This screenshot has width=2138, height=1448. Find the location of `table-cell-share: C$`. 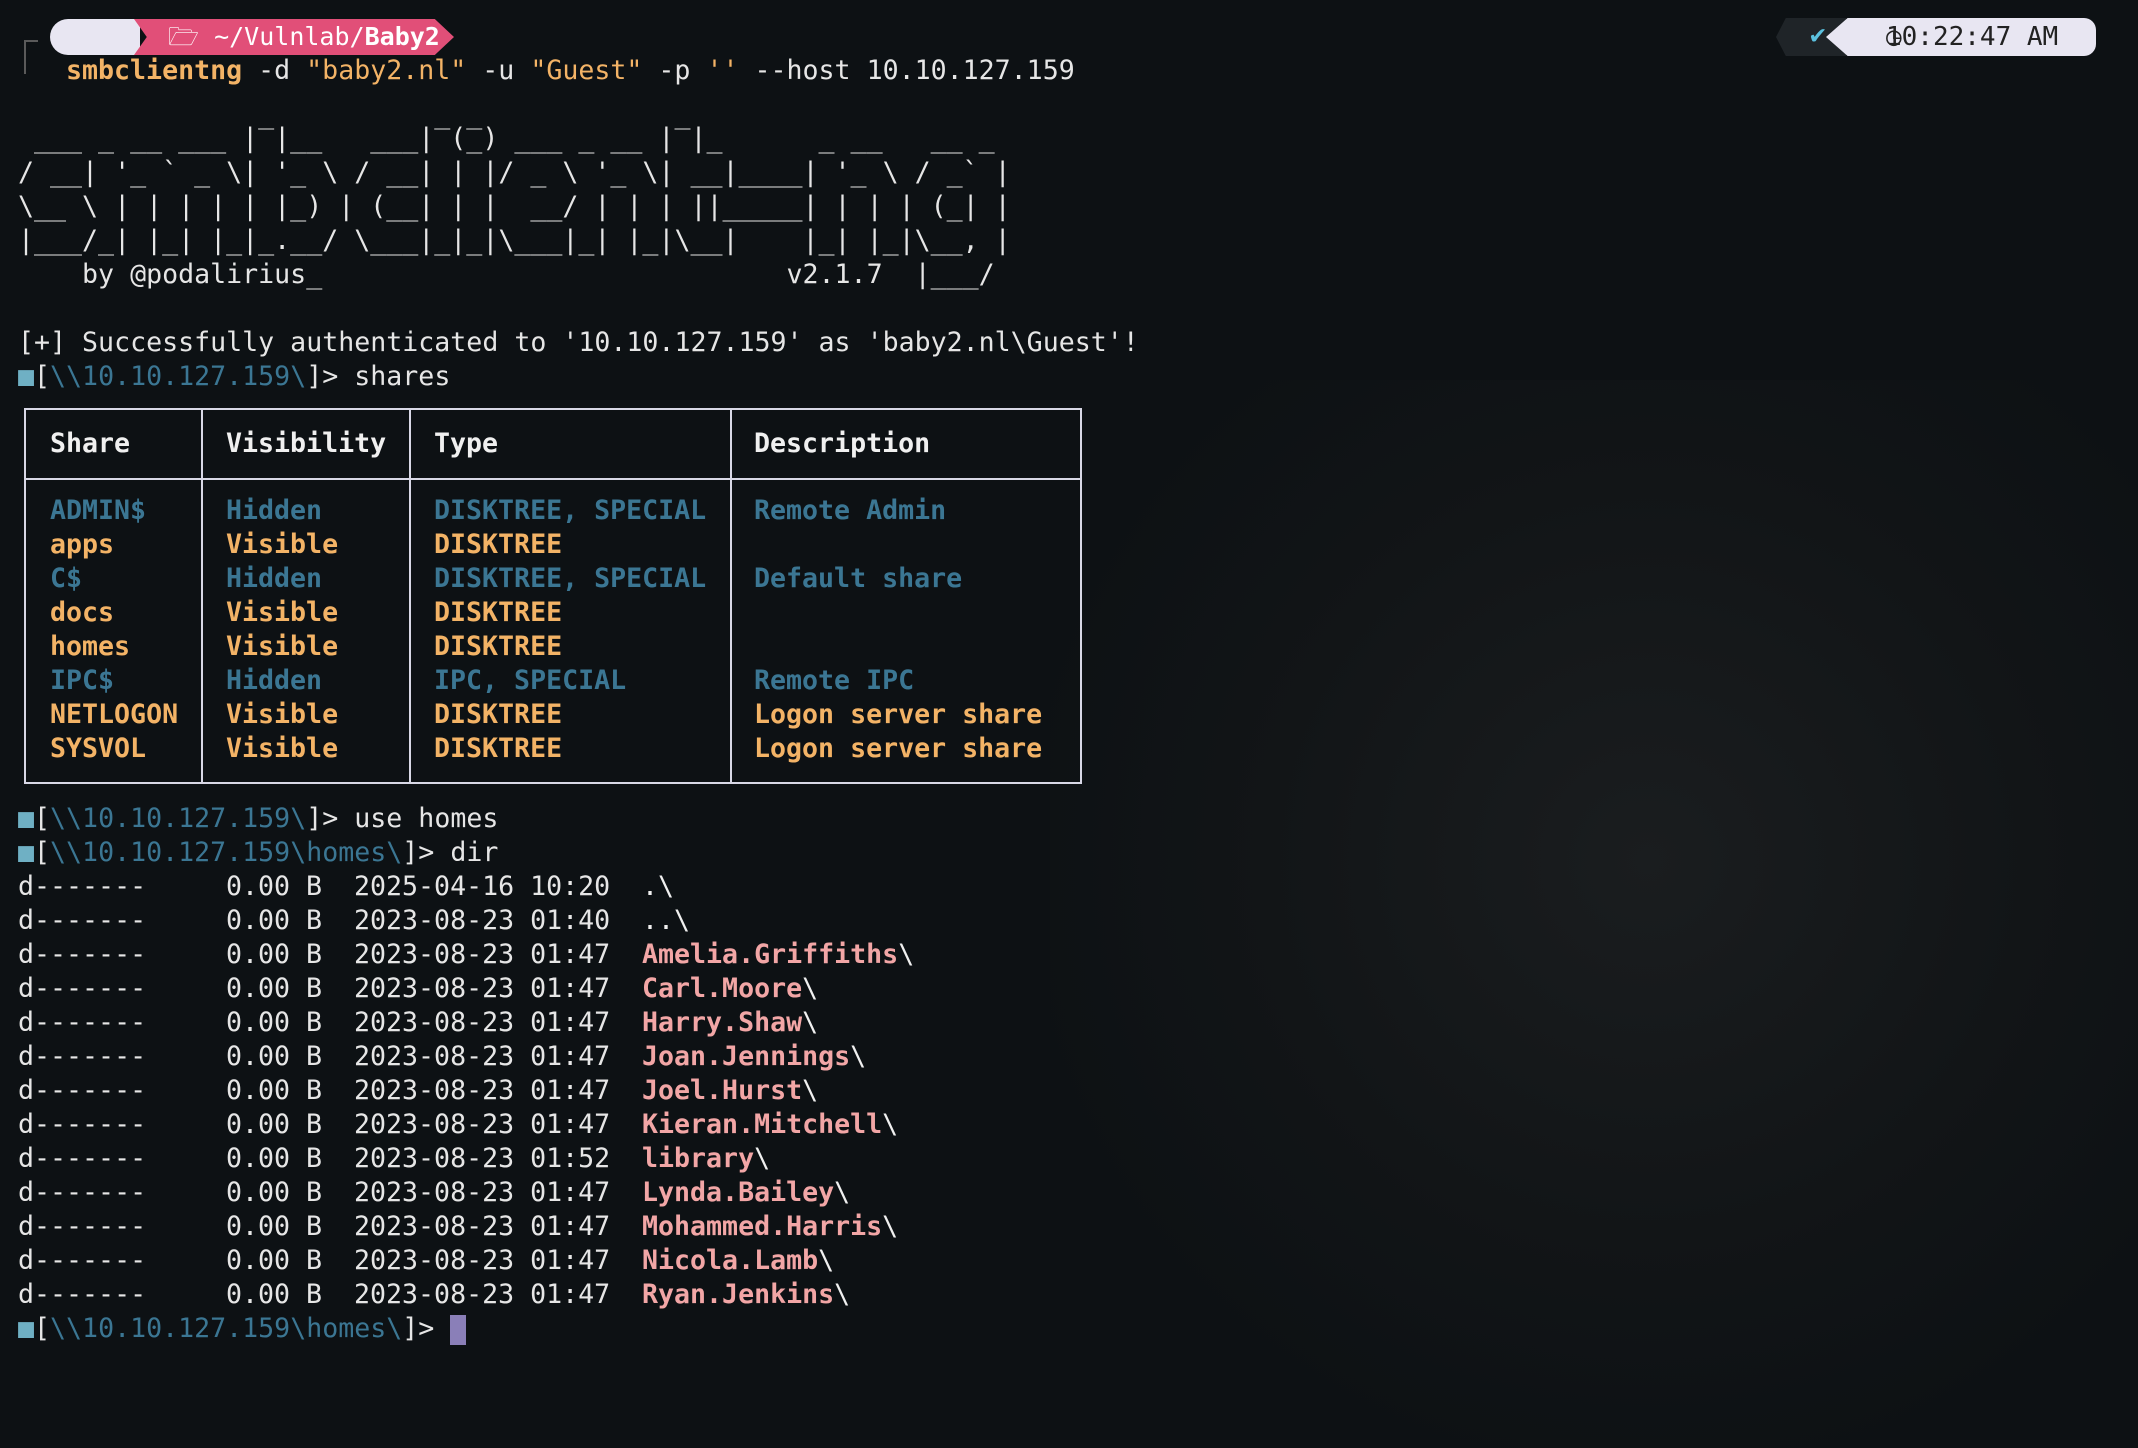

table-cell-share: C$ is located at coordinates (66, 578).